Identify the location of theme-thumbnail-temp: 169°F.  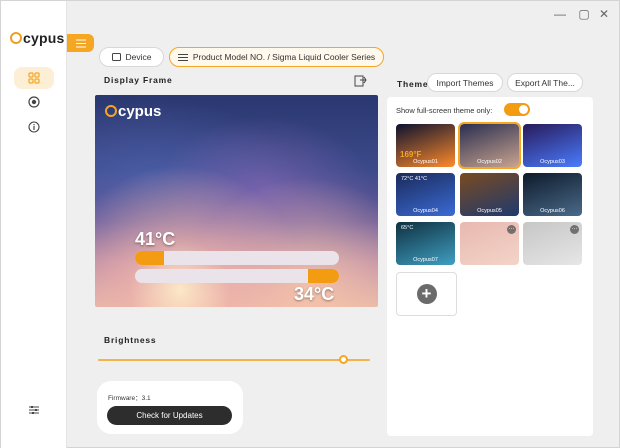
(411, 154).